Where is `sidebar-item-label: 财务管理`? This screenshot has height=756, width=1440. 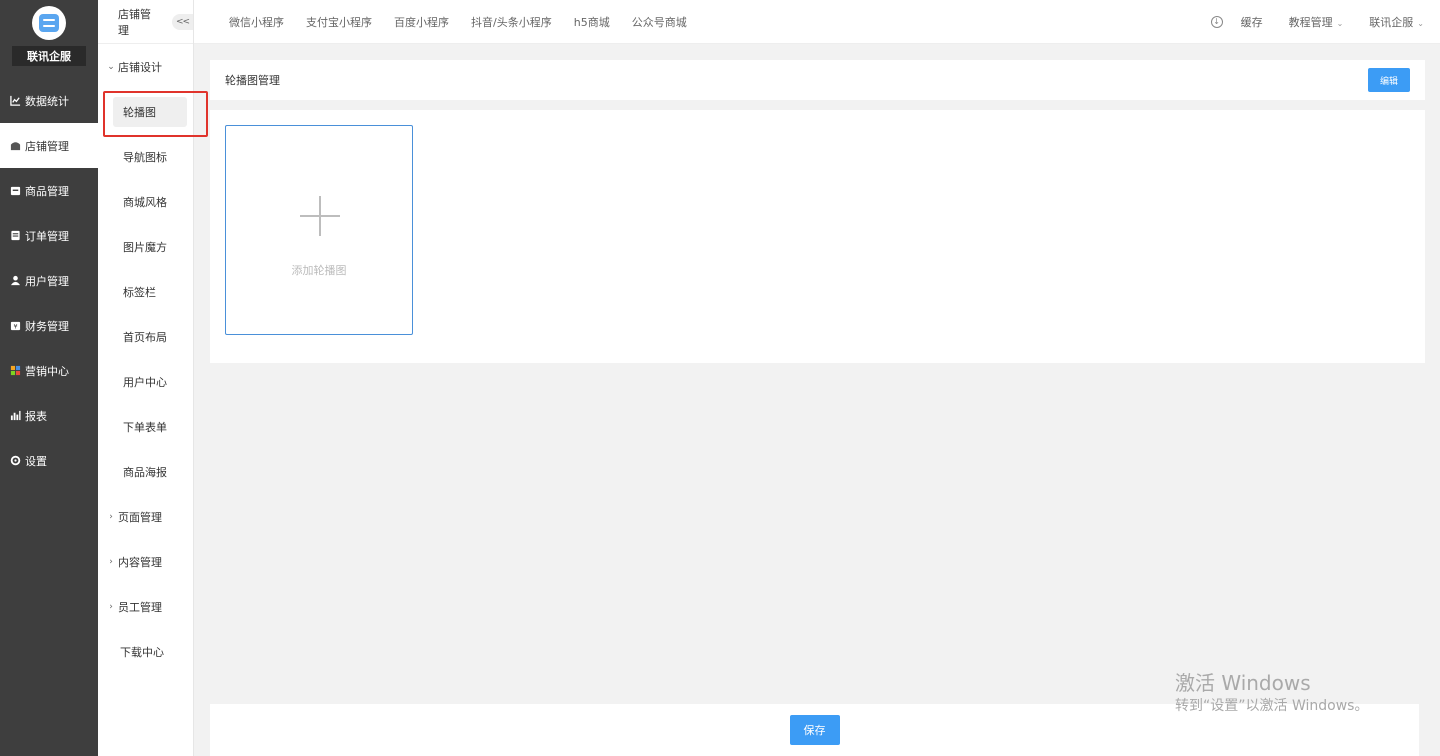
sidebar-item-label: 财务管理 is located at coordinates (47, 326).